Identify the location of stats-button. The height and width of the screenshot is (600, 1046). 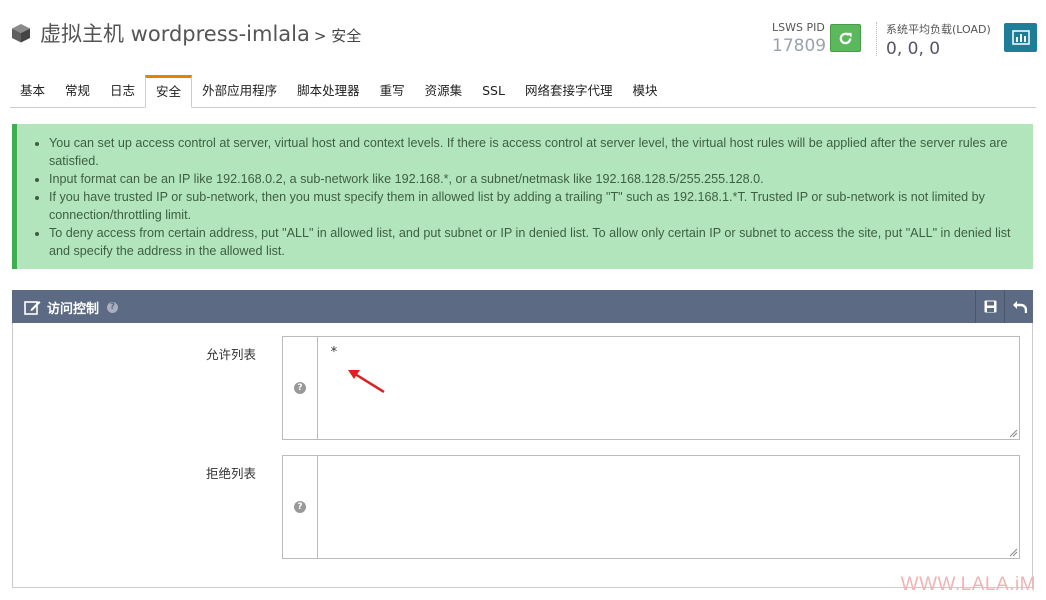
(1020, 37).